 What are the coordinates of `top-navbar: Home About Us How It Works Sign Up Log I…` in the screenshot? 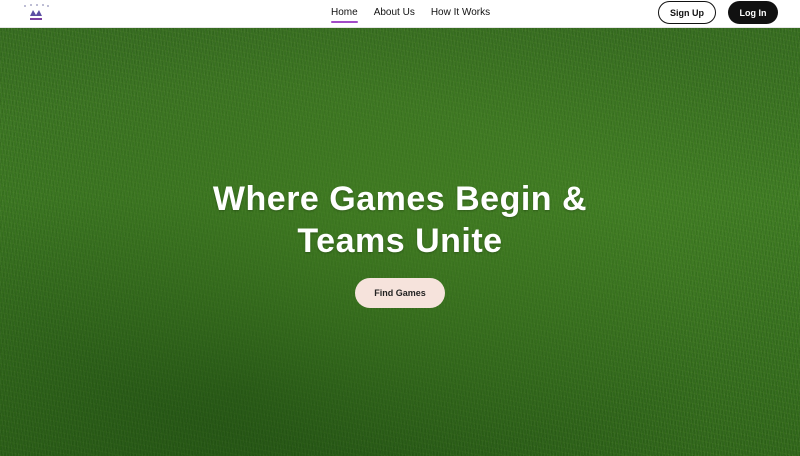 It's located at (400, 14).